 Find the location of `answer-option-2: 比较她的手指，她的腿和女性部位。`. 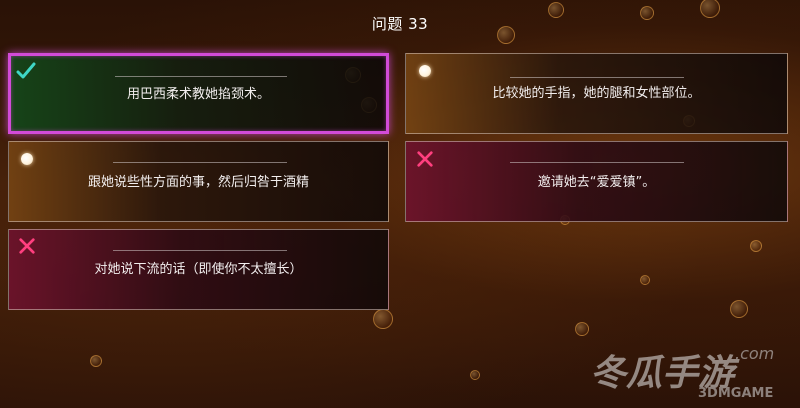

answer-option-2: 比较她的手指，她的腿和女性部位。 is located at coordinates (596, 93).